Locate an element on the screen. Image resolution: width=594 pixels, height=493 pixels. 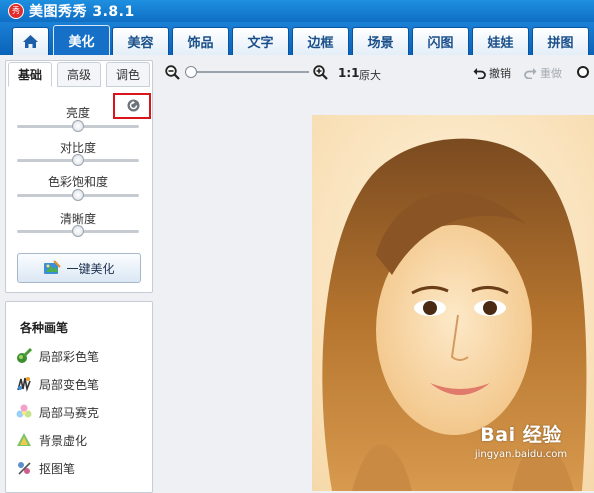
main-tab-bar: 美化 美容 饰品 文字 边框 场景 闪图 娃娃 拼图 is located at coordinates (297, 38).